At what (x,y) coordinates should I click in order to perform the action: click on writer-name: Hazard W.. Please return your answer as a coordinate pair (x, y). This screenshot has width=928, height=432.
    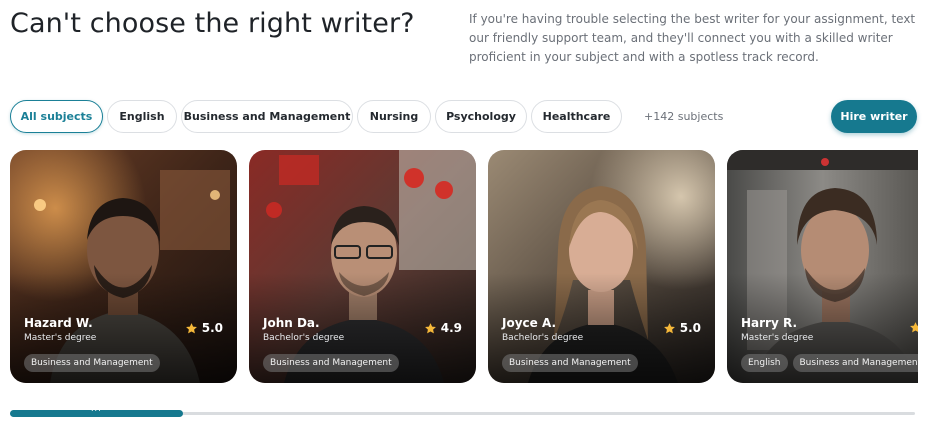
    Looking at the image, I should click on (58, 323).